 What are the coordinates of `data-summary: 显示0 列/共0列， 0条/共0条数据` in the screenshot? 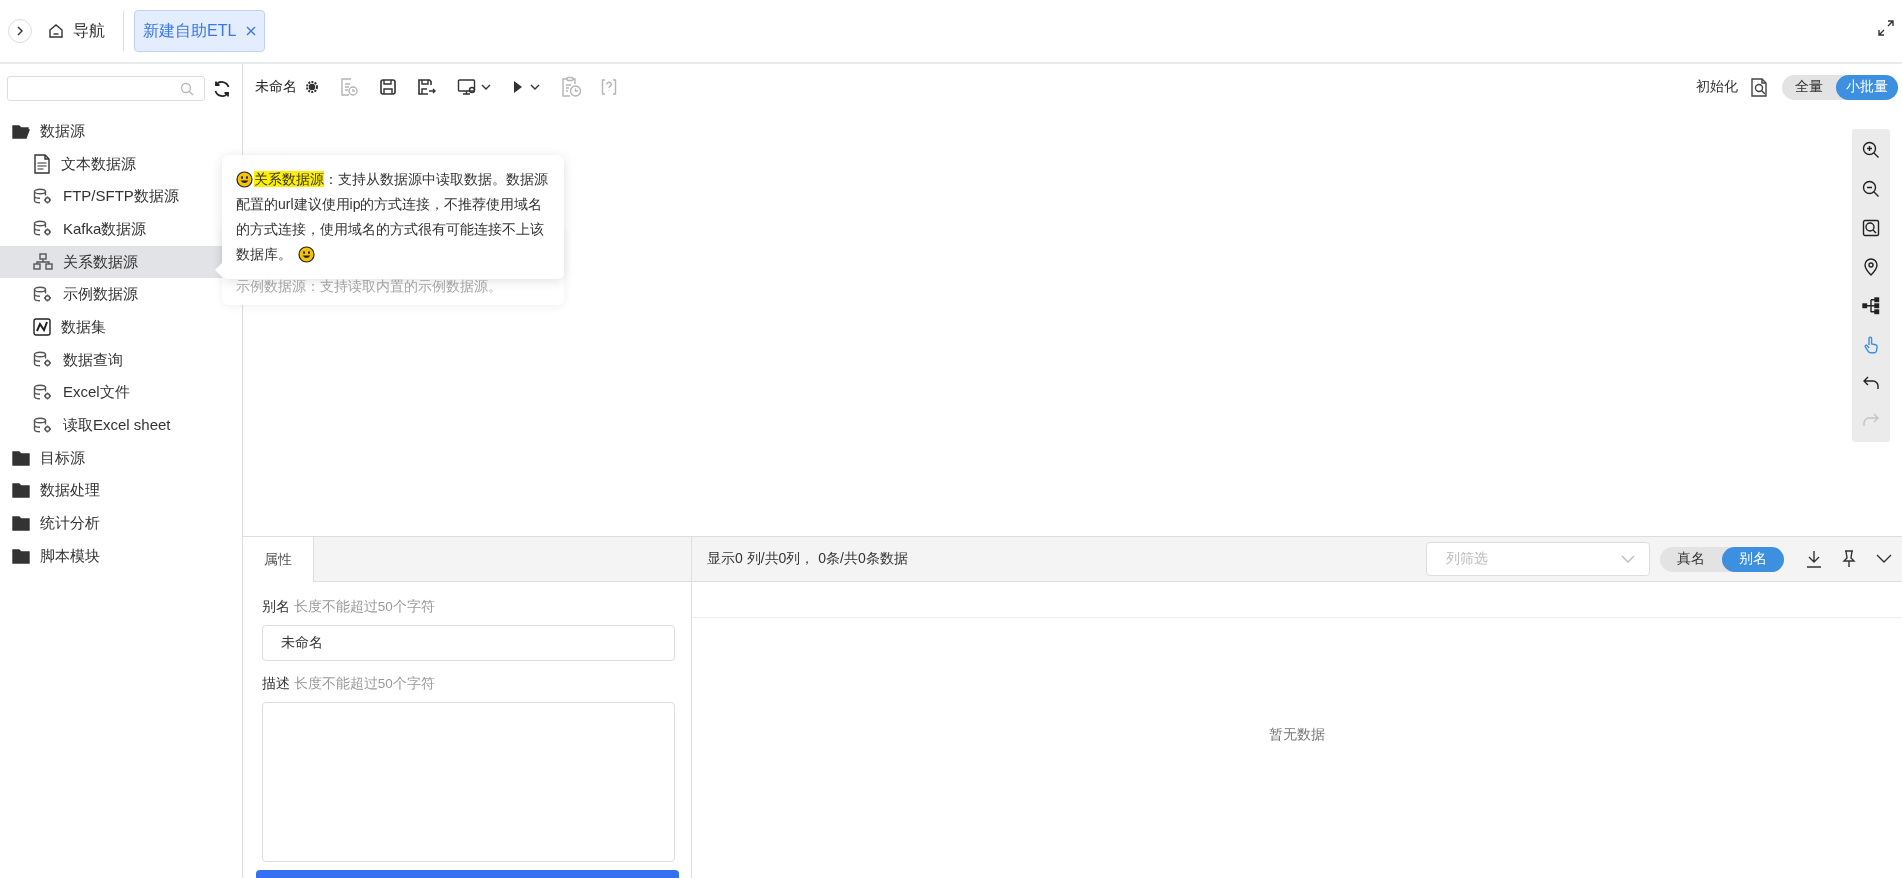 It's located at (808, 559).